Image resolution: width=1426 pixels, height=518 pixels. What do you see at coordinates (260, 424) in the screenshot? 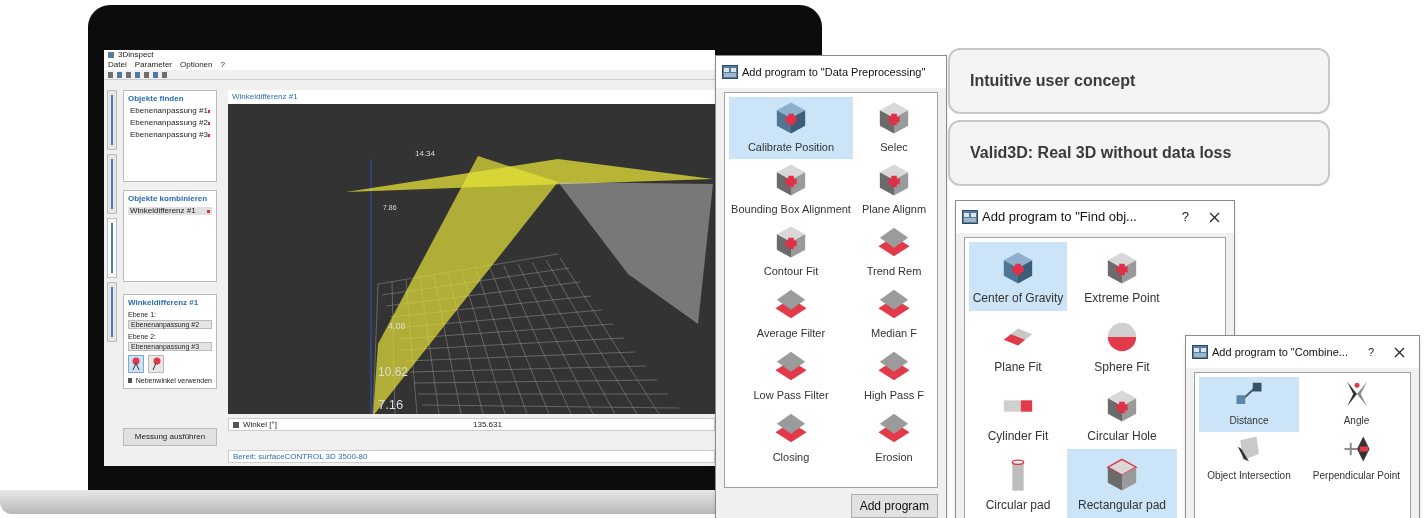
I see `result-label: Winkel [°]` at bounding box center [260, 424].